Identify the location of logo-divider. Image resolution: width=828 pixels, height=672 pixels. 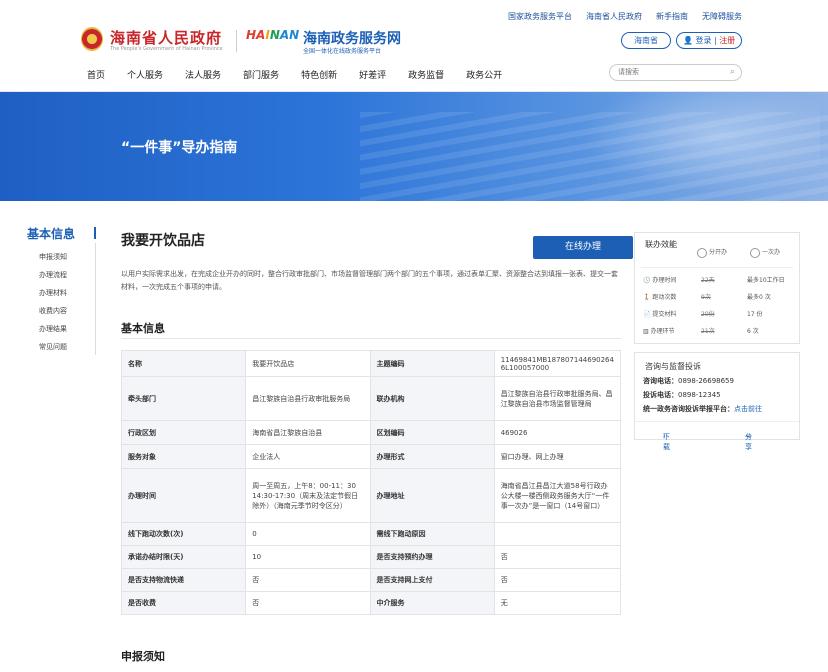
(236, 41).